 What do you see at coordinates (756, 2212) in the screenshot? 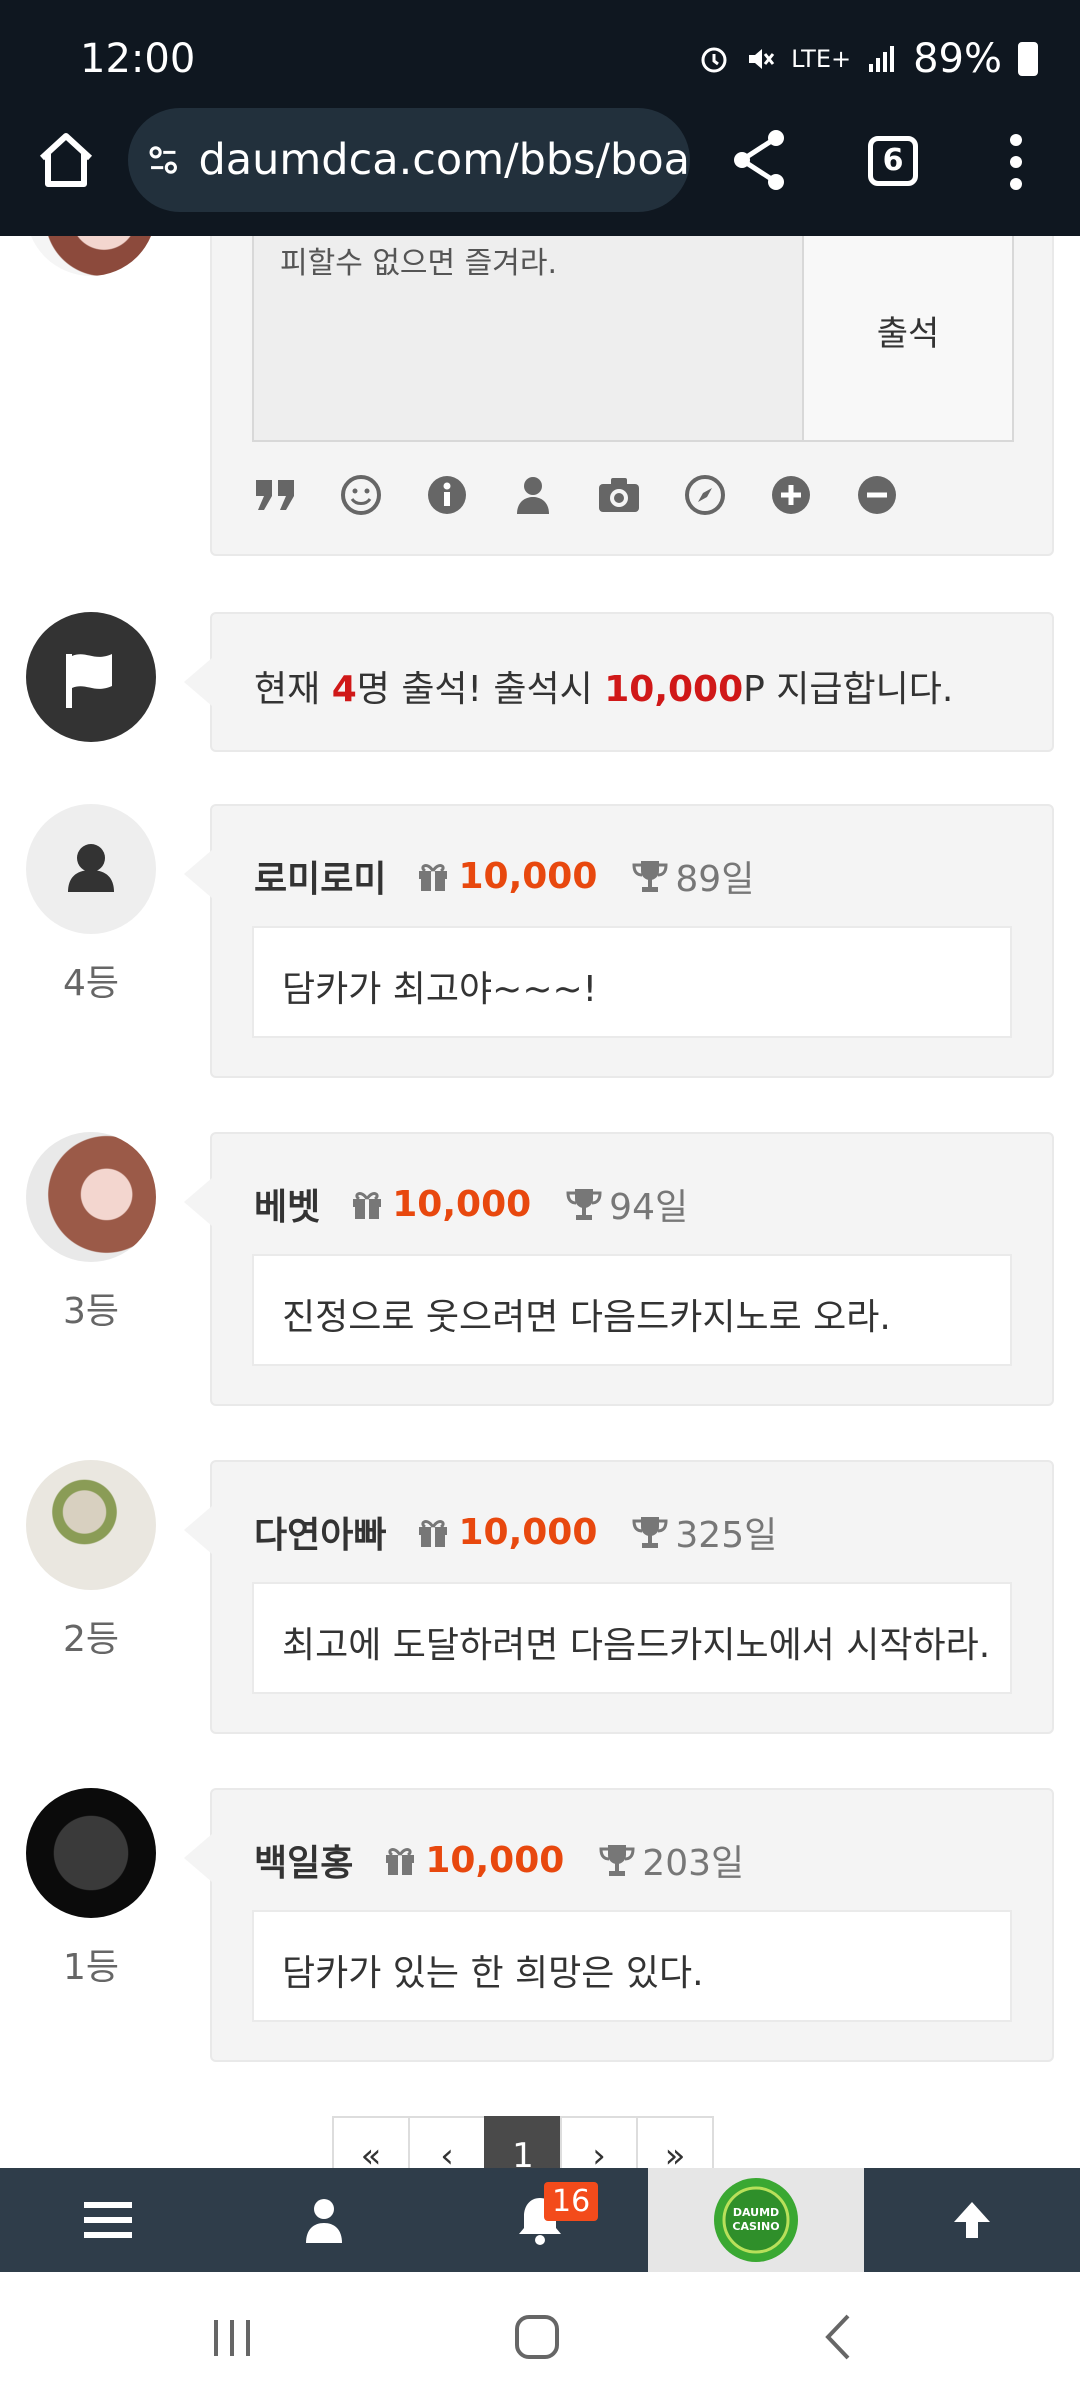
I see `svg-text: DAUMD` at bounding box center [756, 2212].